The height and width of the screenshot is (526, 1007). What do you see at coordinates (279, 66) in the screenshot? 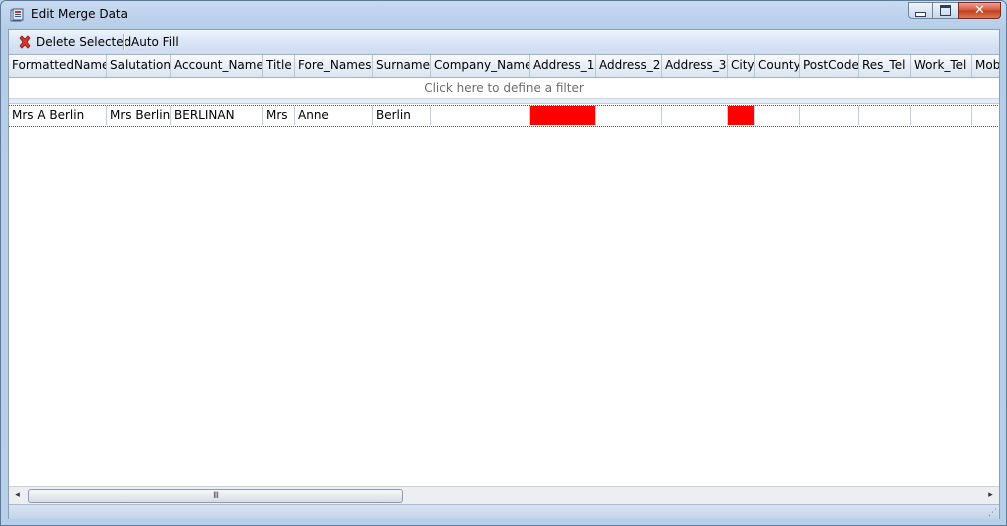
I see `column-header-title: Title` at bounding box center [279, 66].